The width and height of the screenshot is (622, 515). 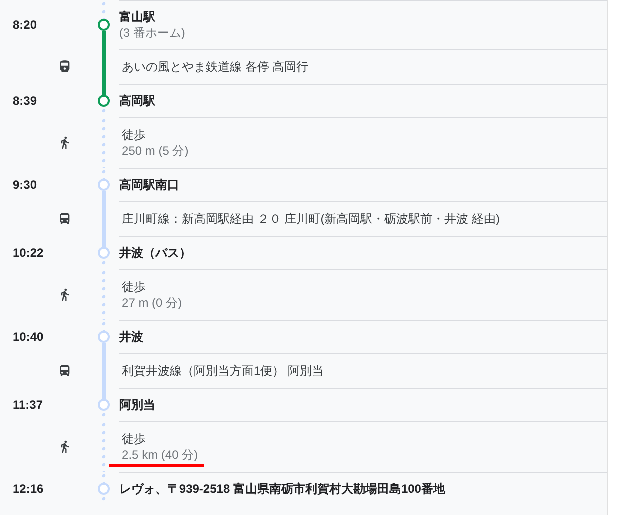 What do you see at coordinates (152, 303) in the screenshot?
I see `walk-distance: 27 m (0 分)` at bounding box center [152, 303].